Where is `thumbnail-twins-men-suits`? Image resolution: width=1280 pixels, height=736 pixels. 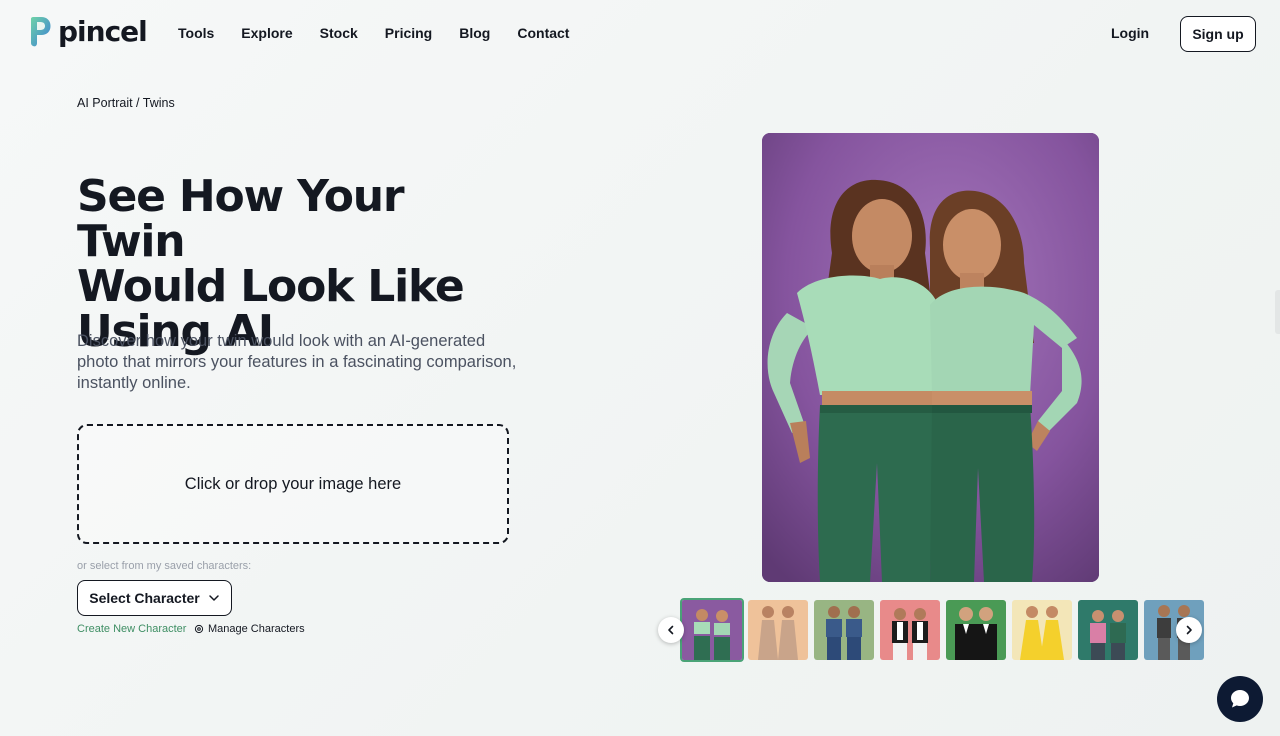
thumbnail-twins-men-suits is located at coordinates (976, 630).